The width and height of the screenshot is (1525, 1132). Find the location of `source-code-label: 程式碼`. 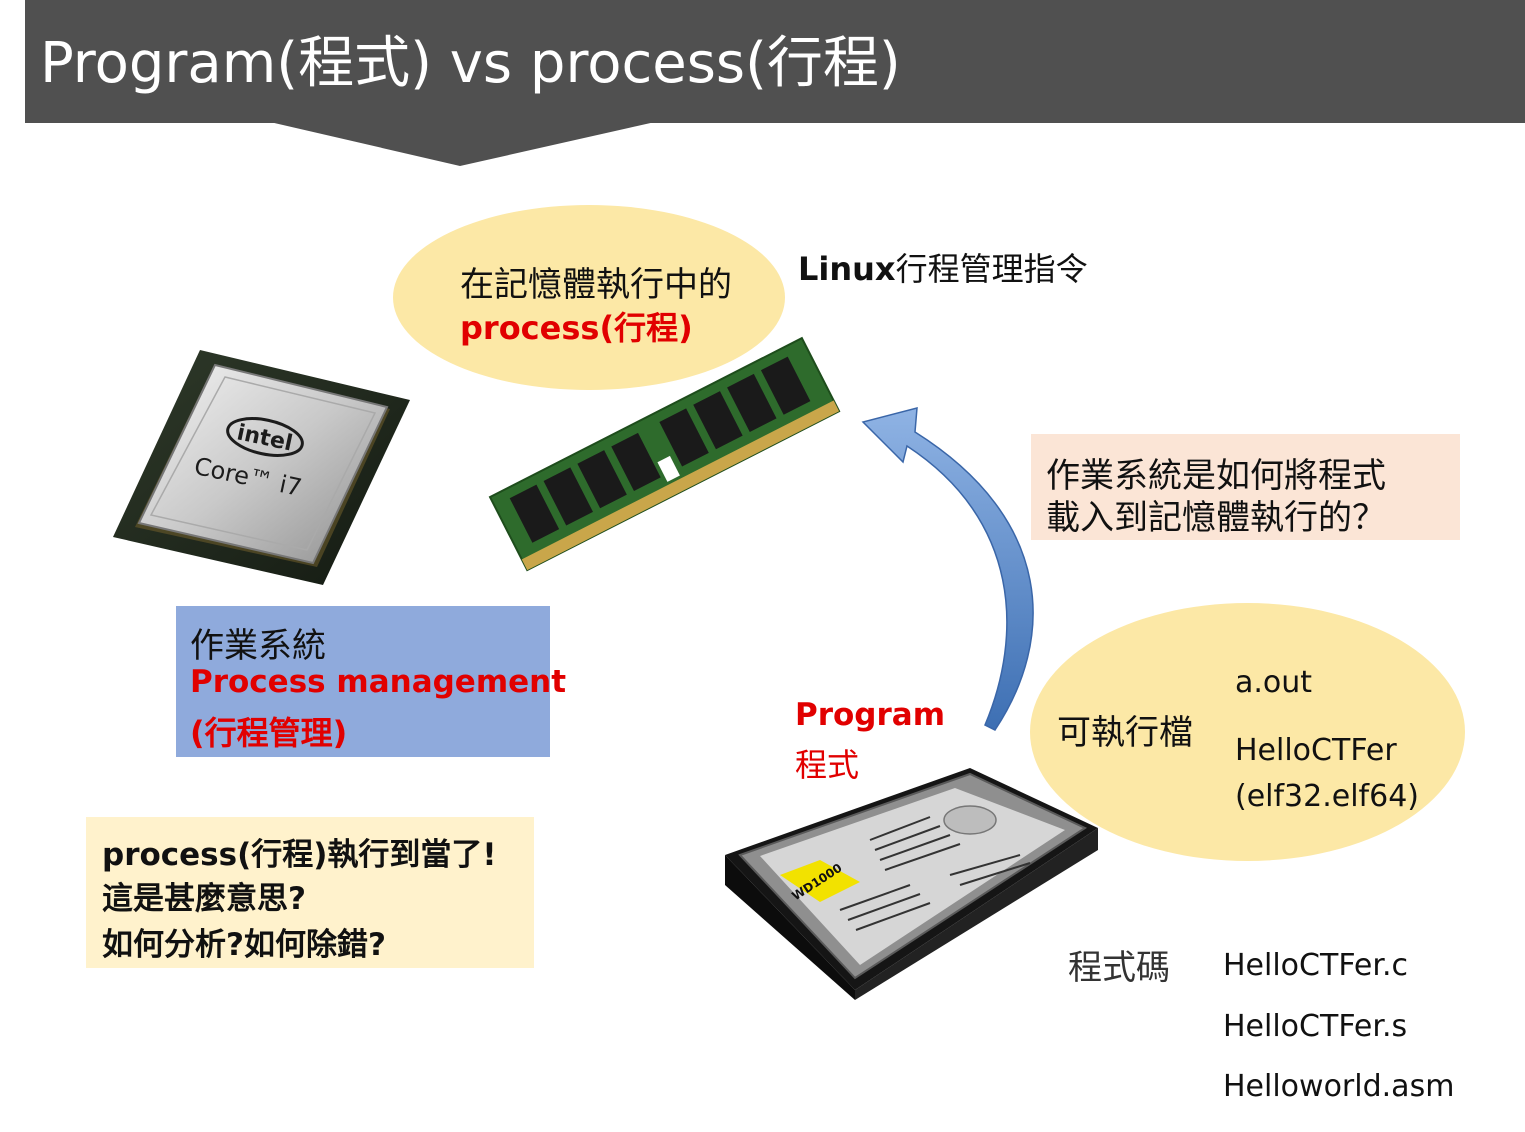

source-code-label: 程式碼 is located at coordinates (1119, 968).